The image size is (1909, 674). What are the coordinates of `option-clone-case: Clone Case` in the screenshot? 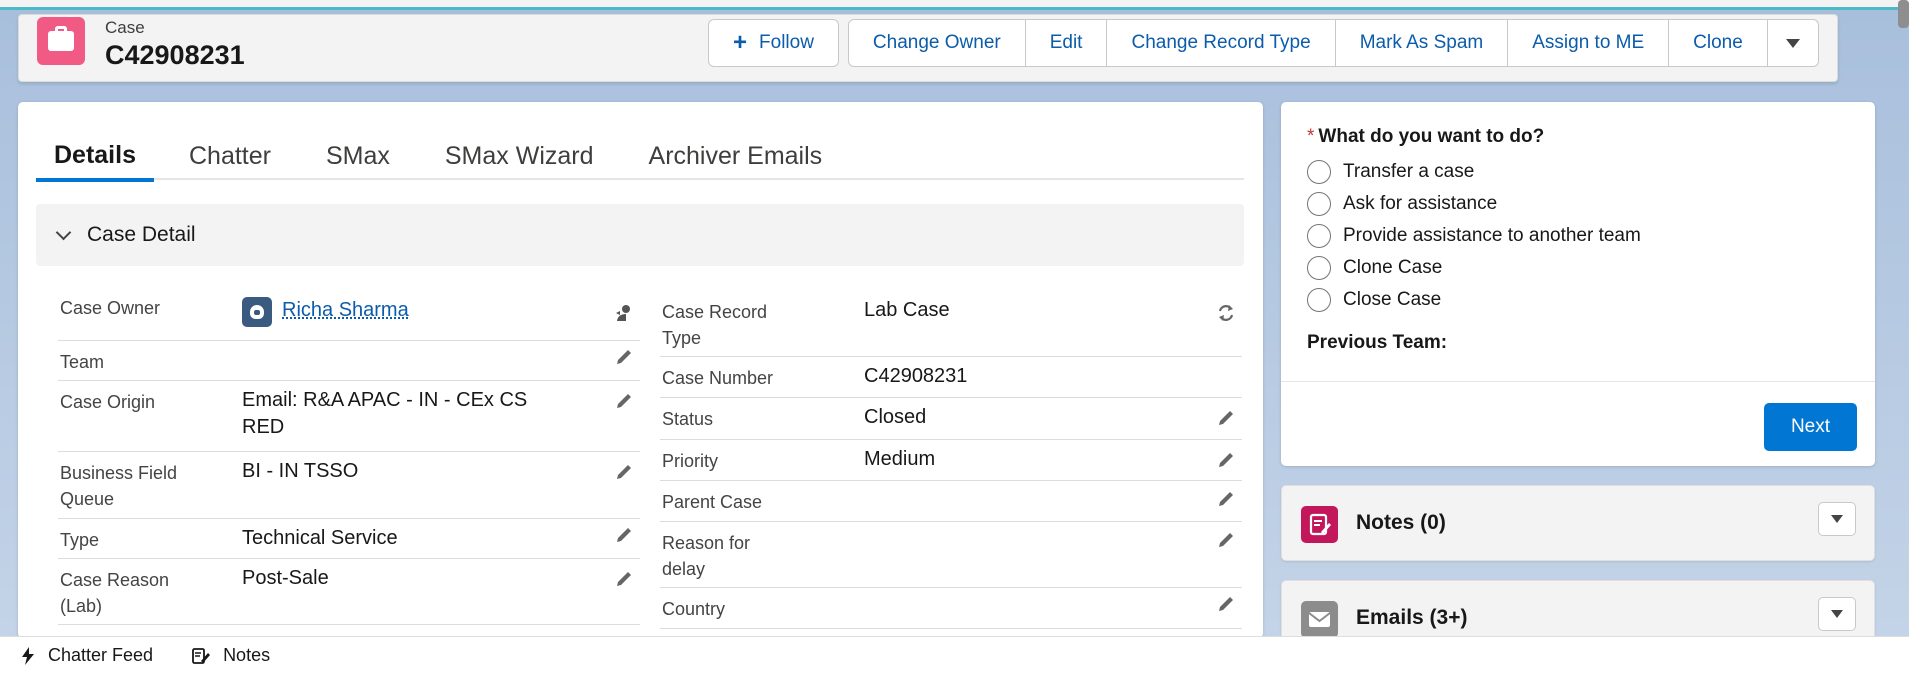 It's located at (1374, 268).